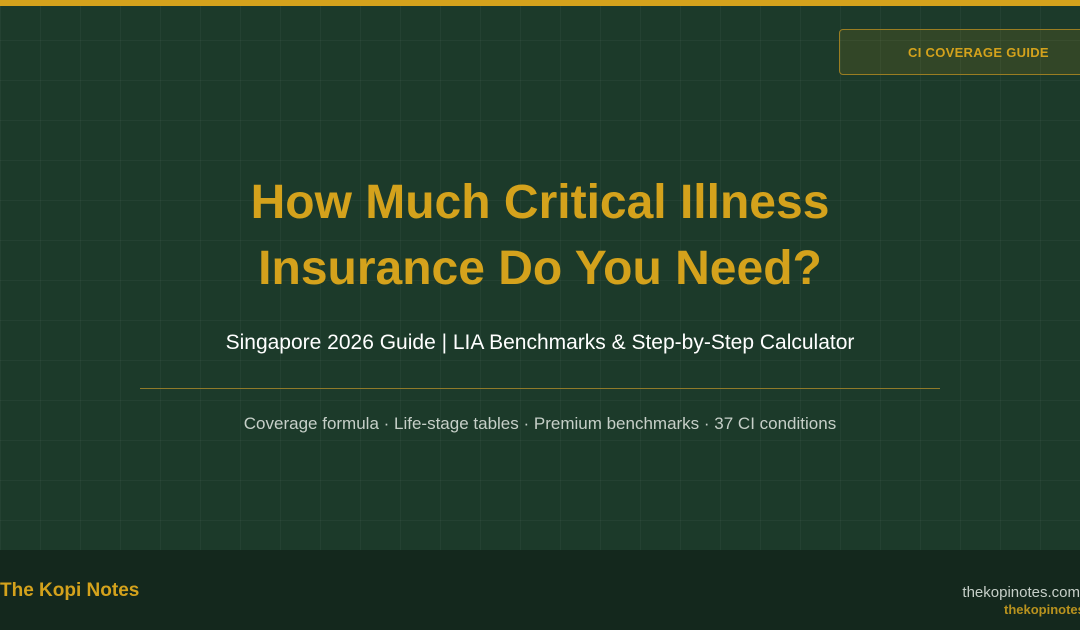  I want to click on brand-name: The Kopi Notes, so click(70, 590).